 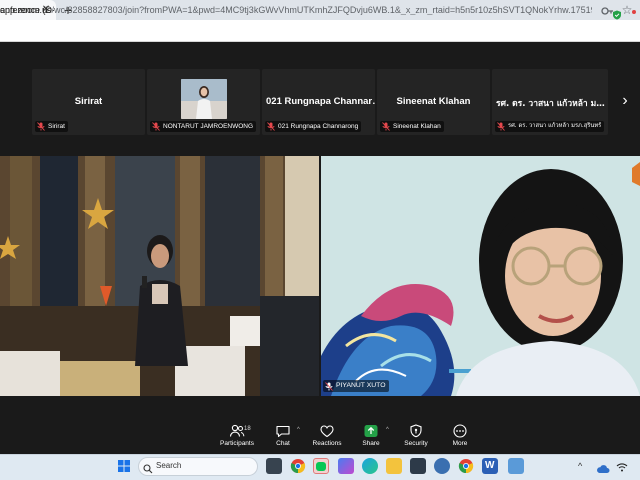 What do you see at coordinates (490, 466) in the screenshot?
I see `word-icon: W` at bounding box center [490, 466].